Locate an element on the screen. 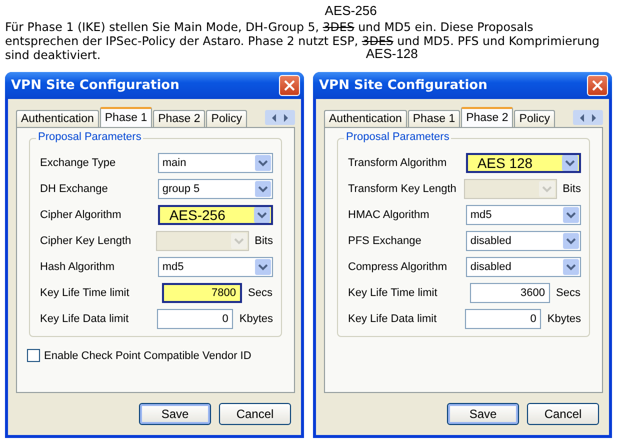 Image resolution: width=639 pixels, height=447 pixels. correction-note: AES-256 is located at coordinates (350, 11).